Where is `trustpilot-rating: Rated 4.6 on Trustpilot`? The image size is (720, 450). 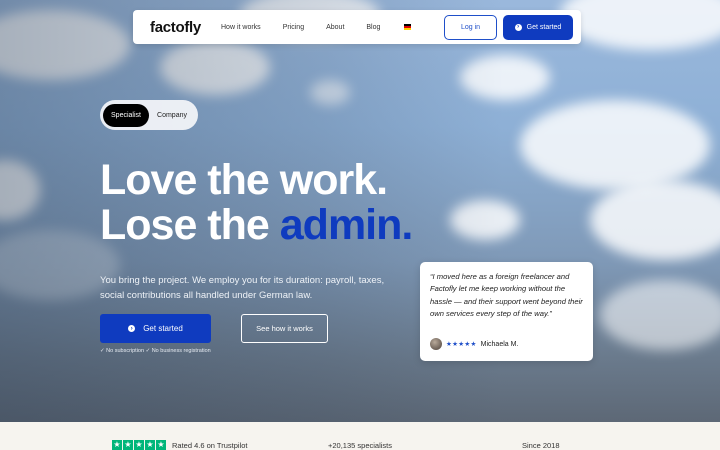 trustpilot-rating: Rated 4.6 on Trustpilot is located at coordinates (210, 445).